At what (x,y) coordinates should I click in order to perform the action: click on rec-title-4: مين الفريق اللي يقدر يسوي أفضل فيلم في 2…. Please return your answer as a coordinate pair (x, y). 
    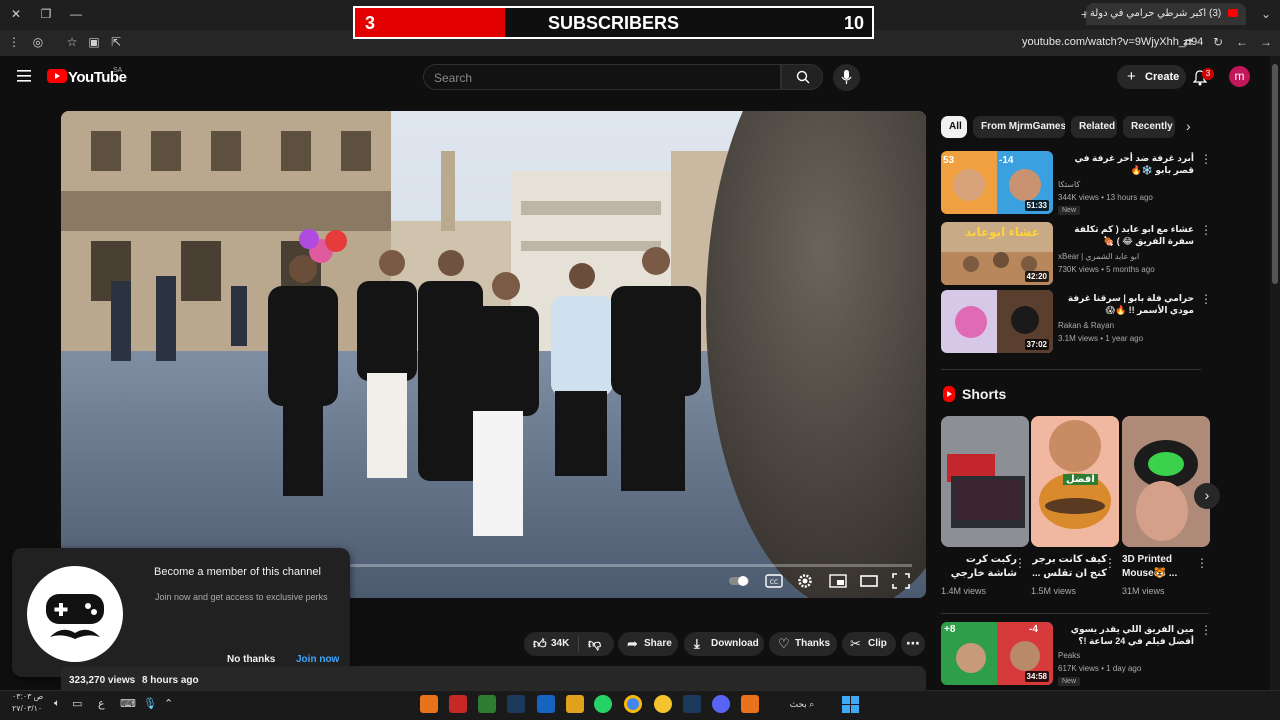
    Looking at the image, I should click on (1126, 635).